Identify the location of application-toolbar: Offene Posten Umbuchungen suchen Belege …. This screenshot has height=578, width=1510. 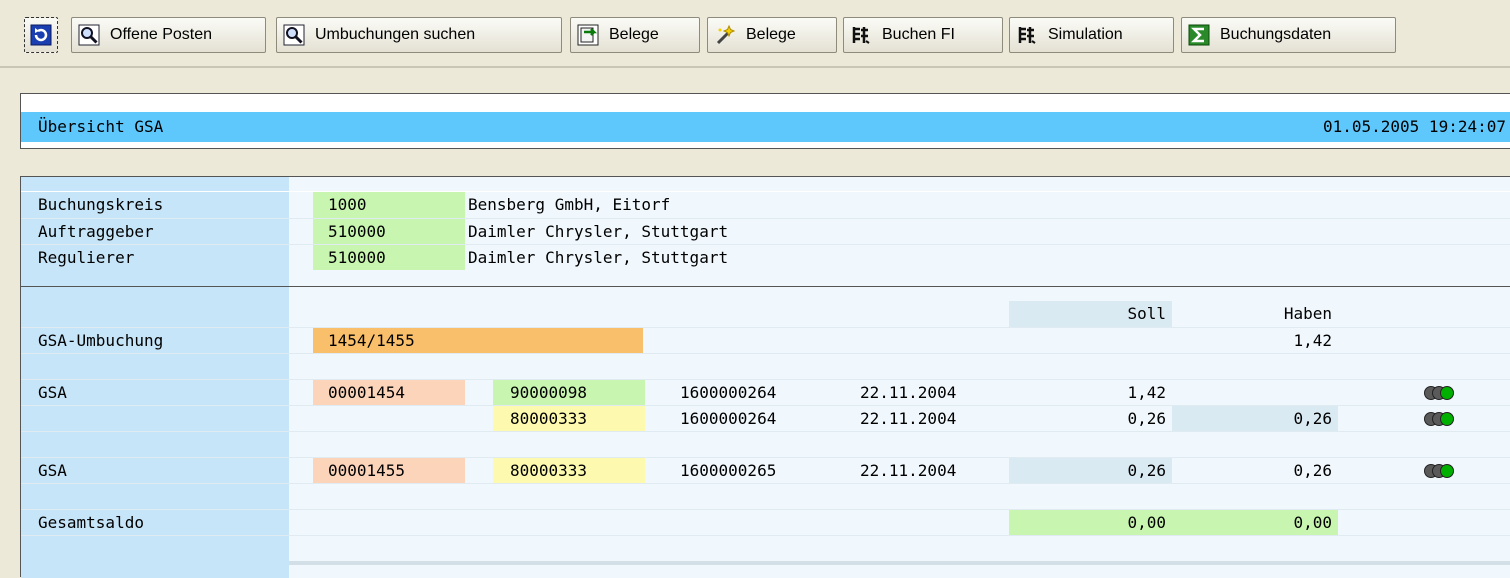
(755, 34).